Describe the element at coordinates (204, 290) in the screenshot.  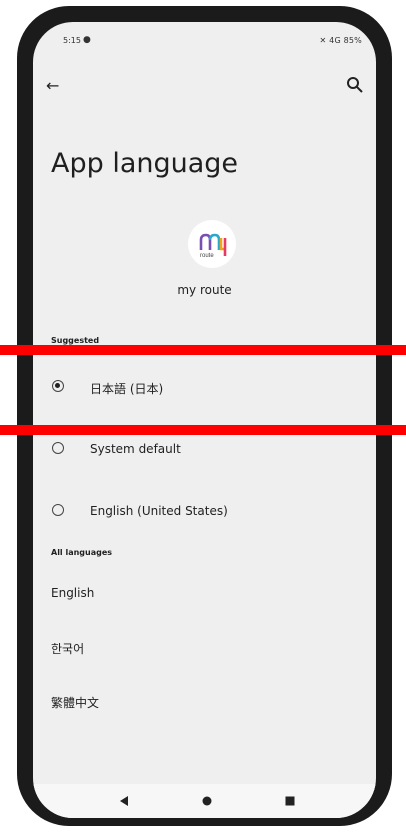
I see `app-name: my route` at that location.